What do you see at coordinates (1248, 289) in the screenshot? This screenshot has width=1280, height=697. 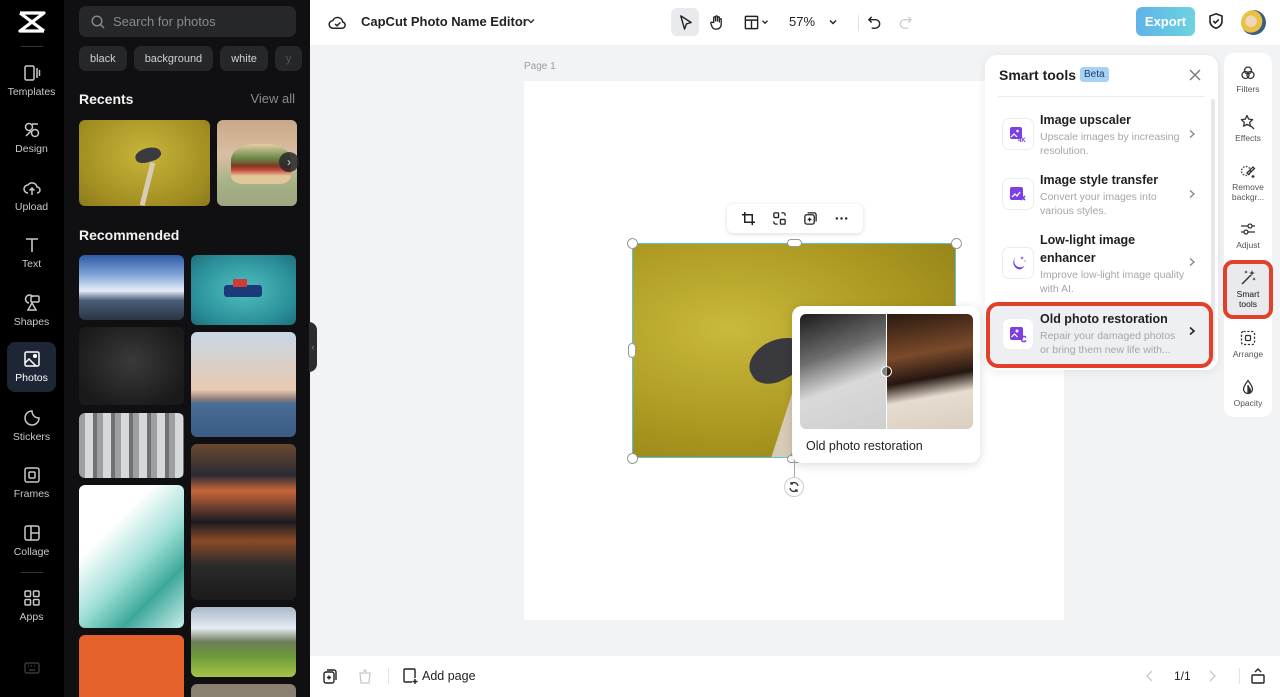 I see `rrail-smart-tools: Smart tools` at bounding box center [1248, 289].